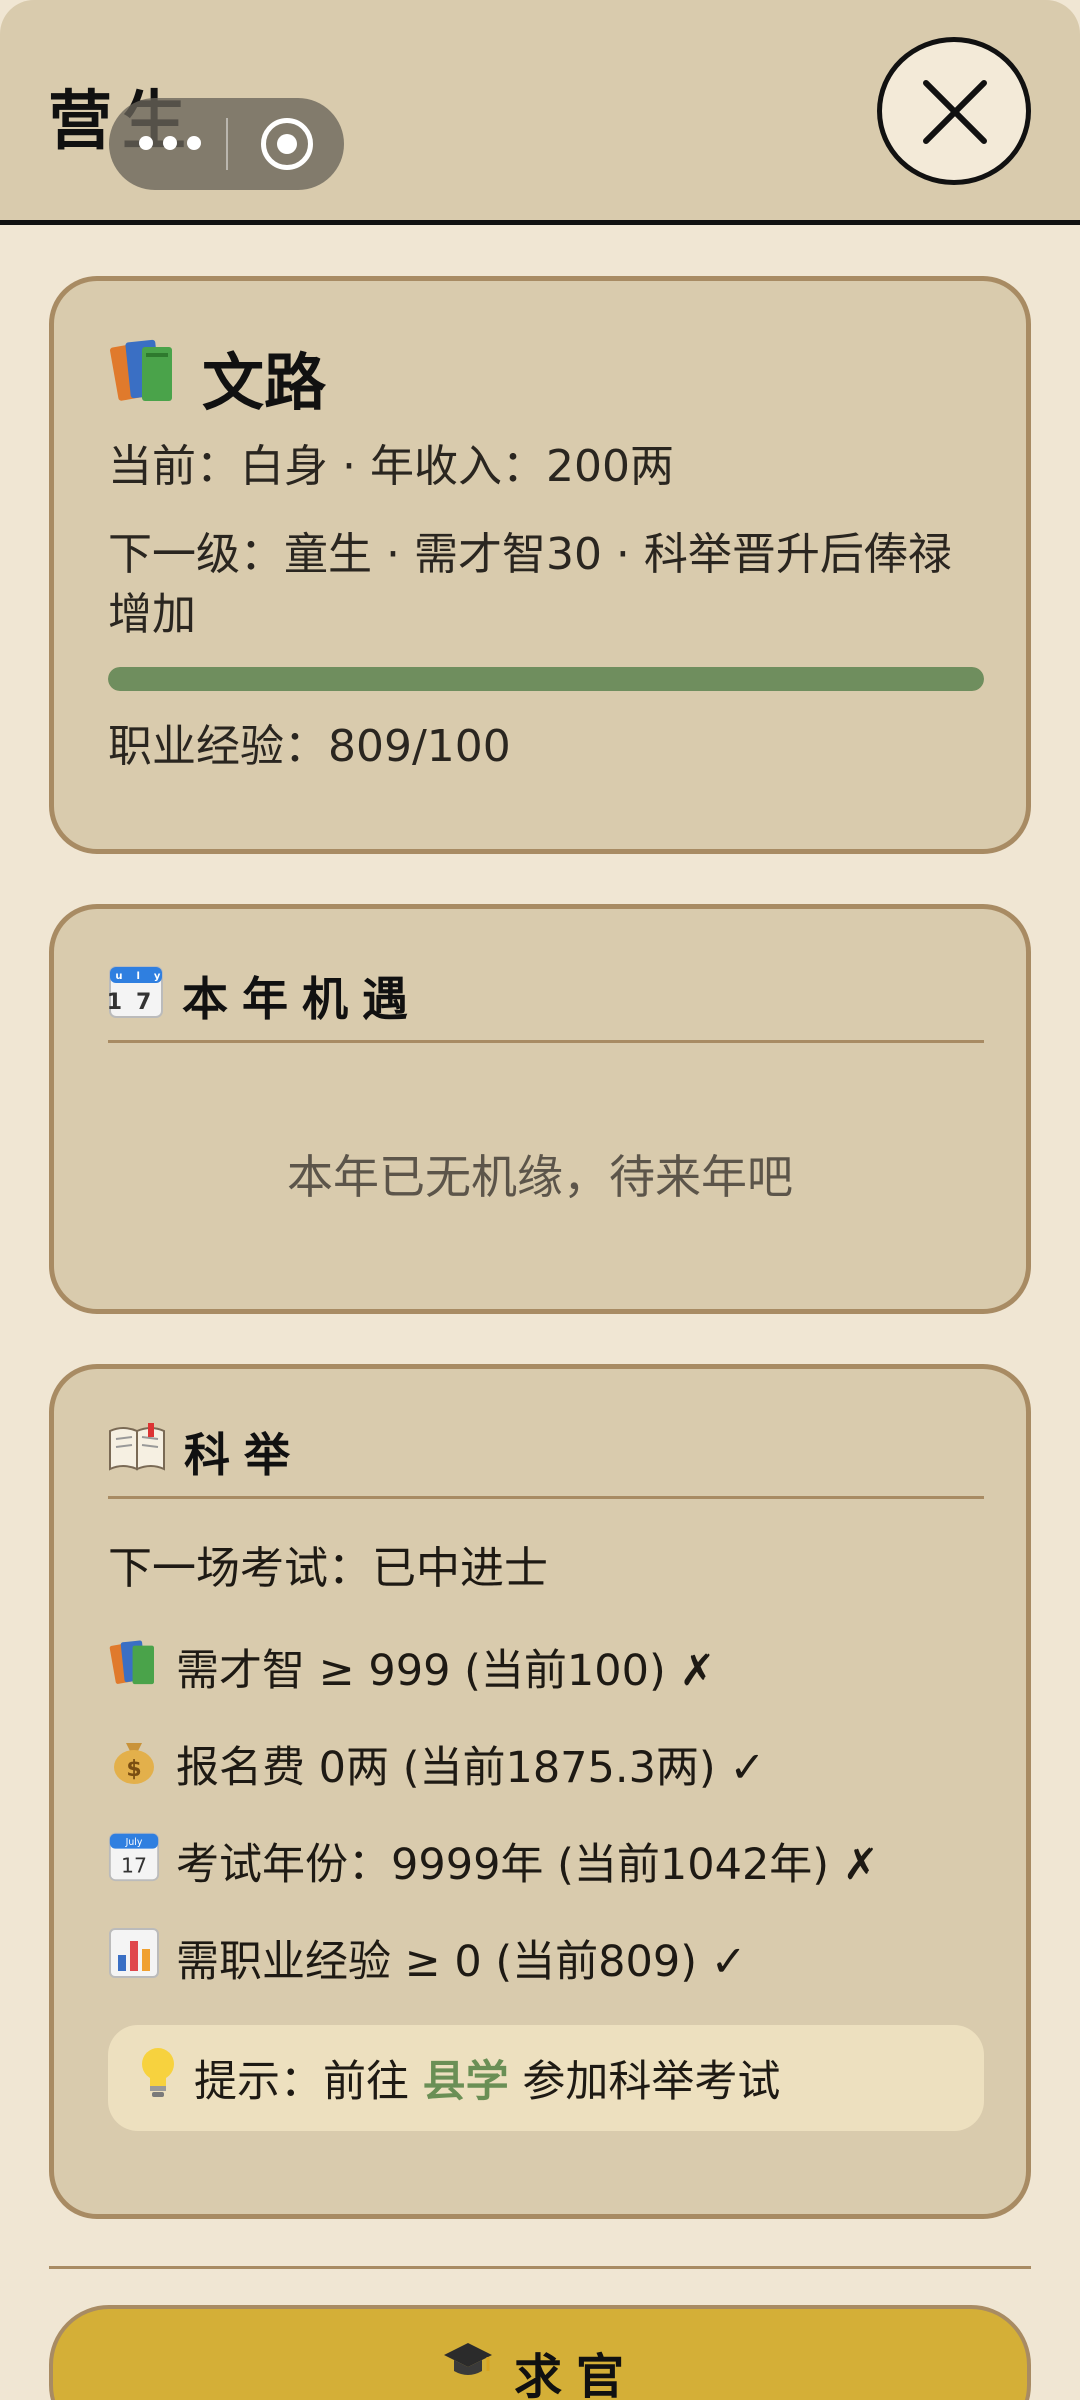 The height and width of the screenshot is (2400, 1080). I want to click on money-bag-icon: $, so click(134, 1764).